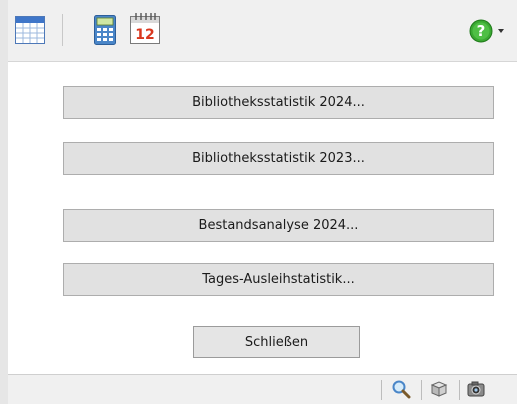 The image size is (517, 404). I want to click on dropdown-arrow-icon, so click(501, 31).